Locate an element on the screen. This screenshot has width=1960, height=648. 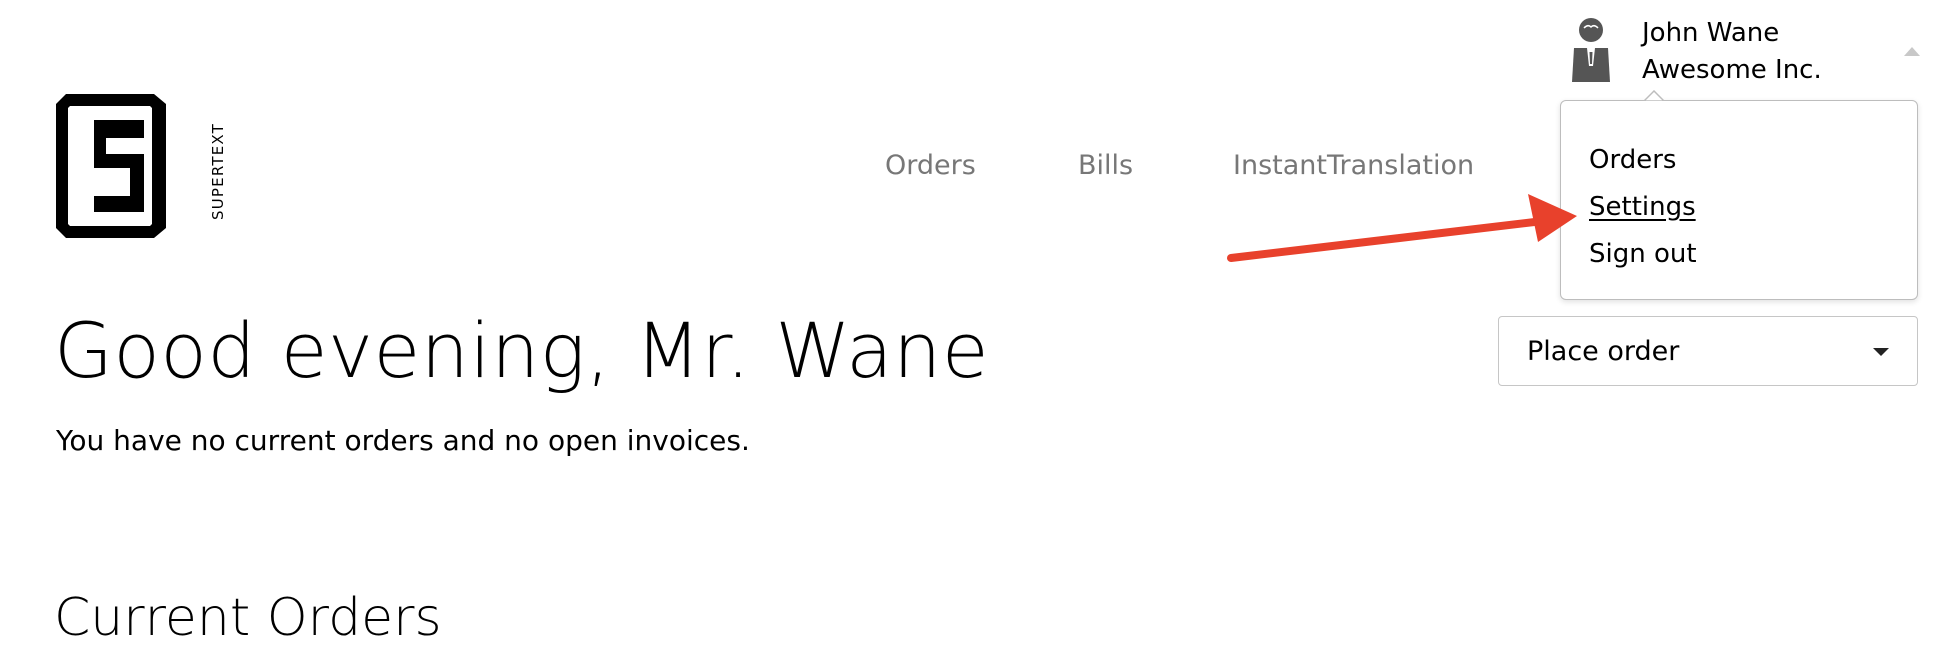
page-greeting: Good evening, Mr. Wane is located at coordinates (522, 350).